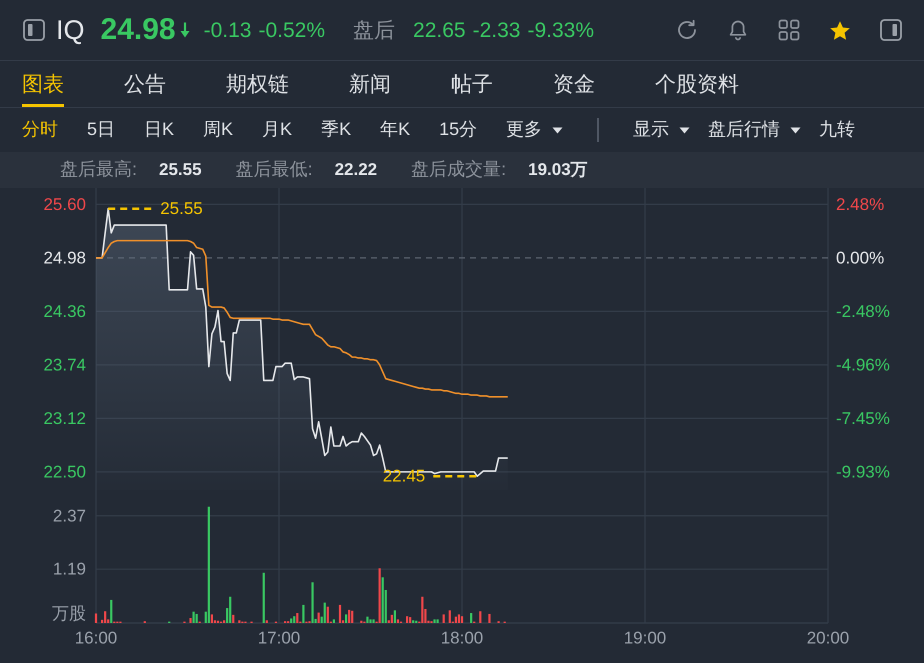 This screenshot has width=924, height=663. I want to click on tab: 帖子, so click(472, 84).